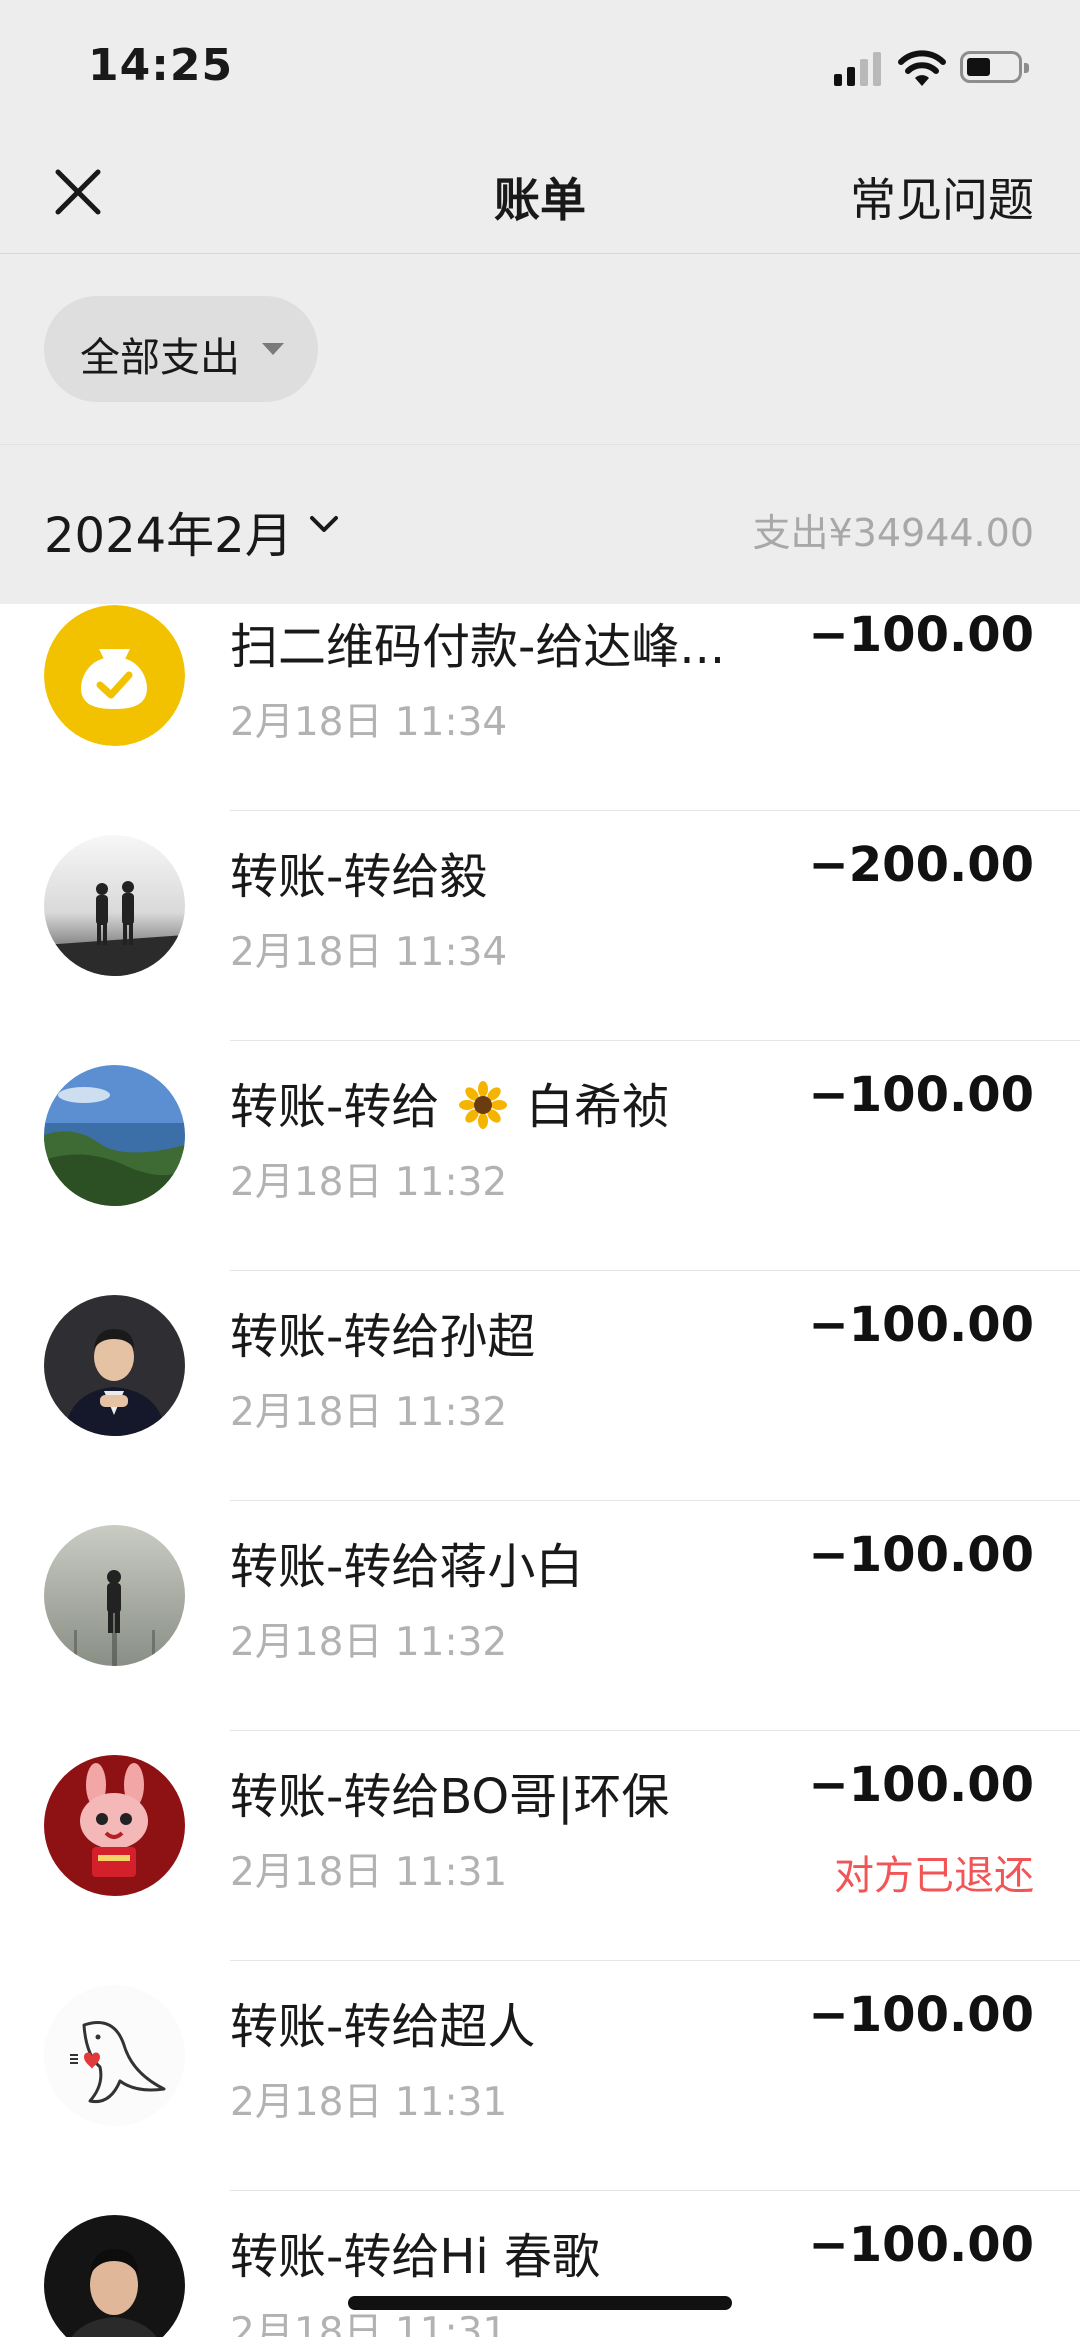 The width and height of the screenshot is (1080, 2337). I want to click on transaction-title: 转账-转给Hi 春歌, so click(415, 2257).